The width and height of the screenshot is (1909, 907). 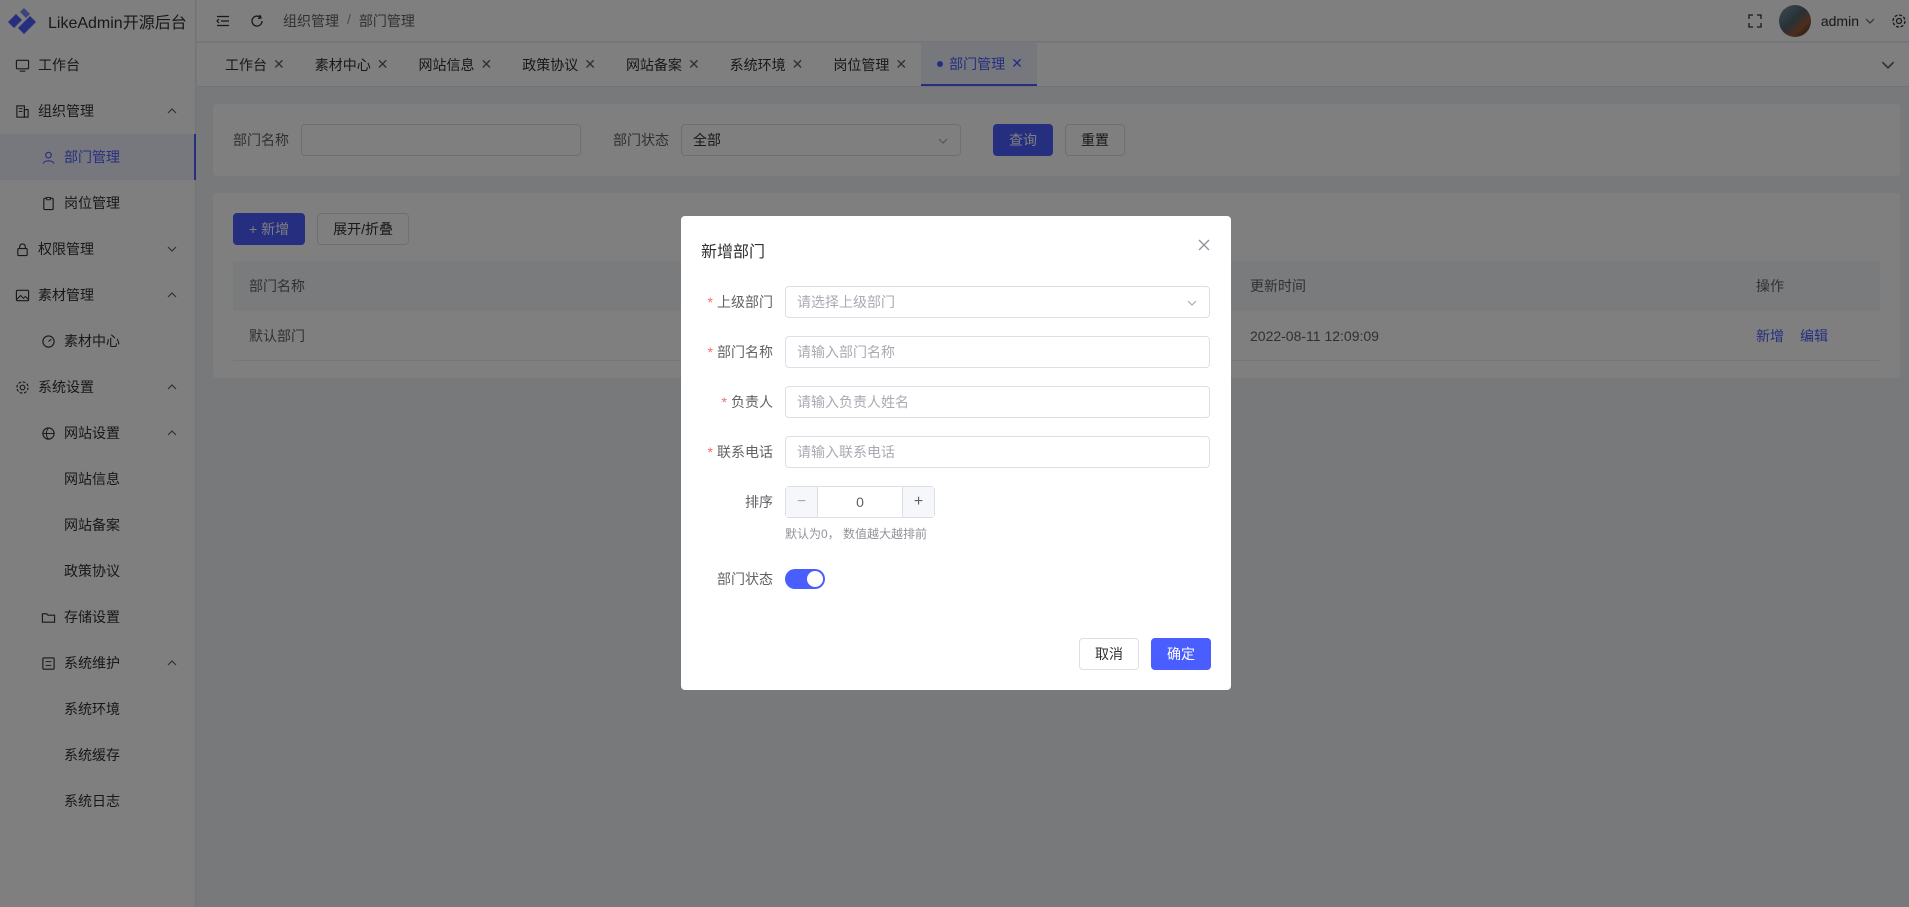 What do you see at coordinates (805, 579) in the screenshot?
I see `department-status-switch` at bounding box center [805, 579].